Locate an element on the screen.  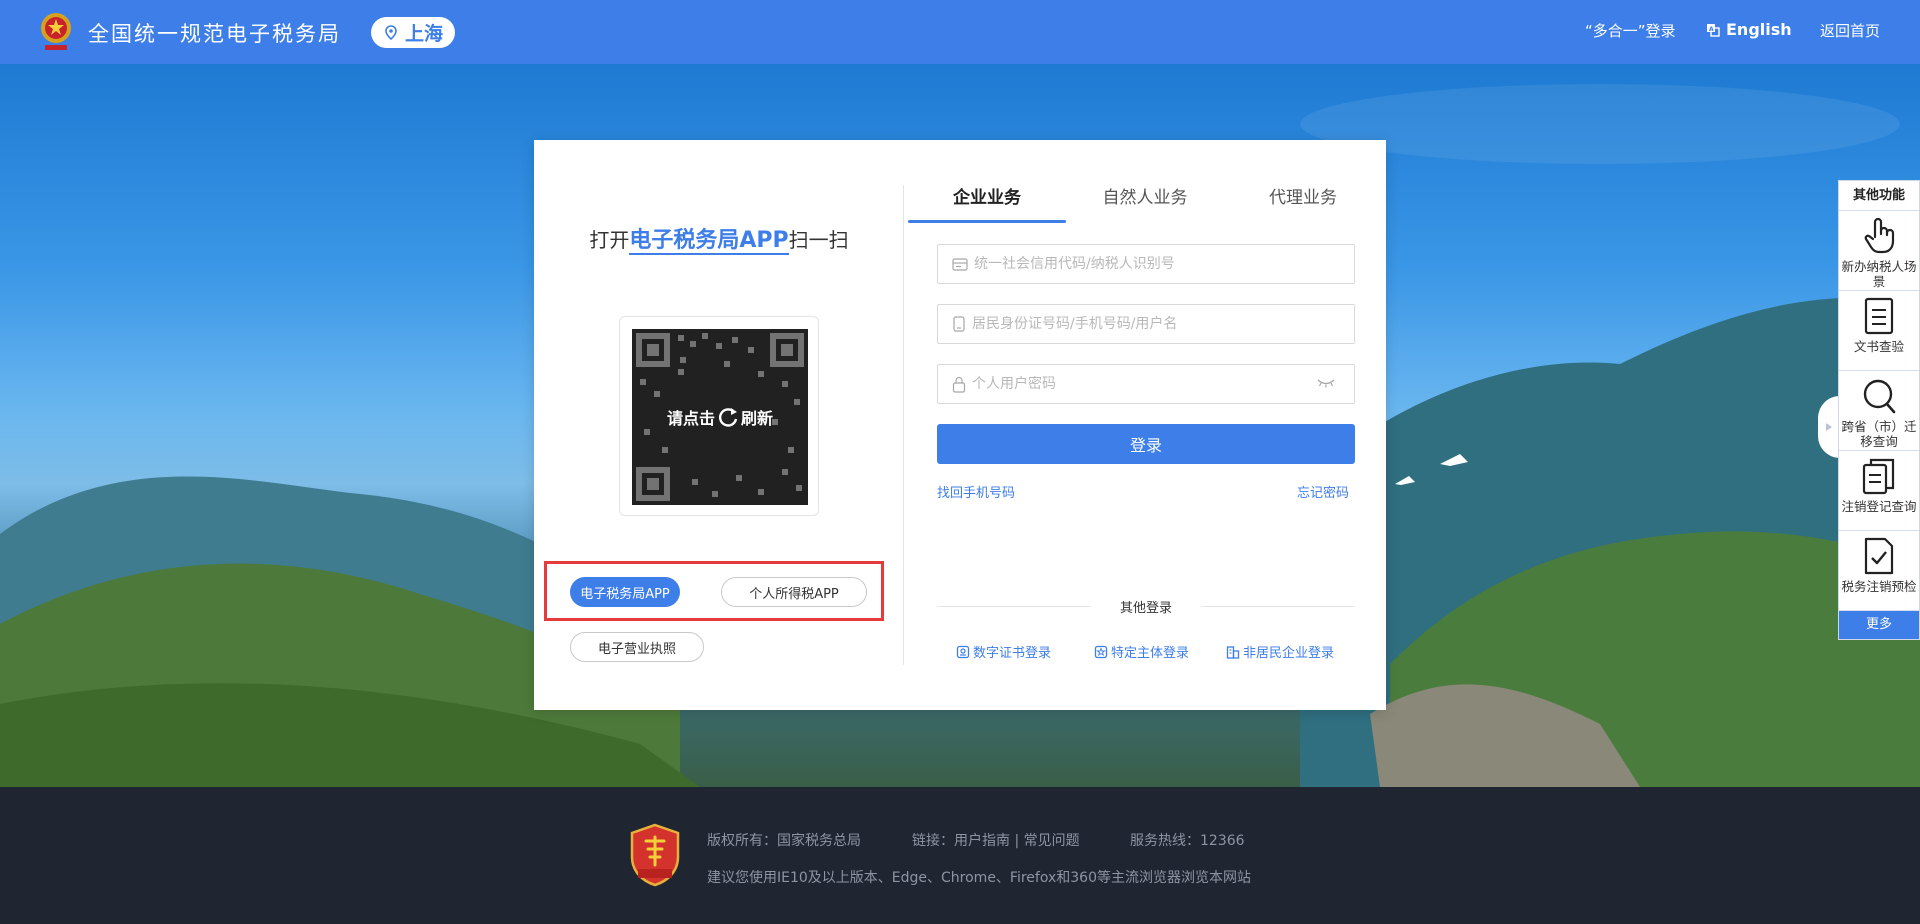
vertical-divider is located at coordinates (903, 425).